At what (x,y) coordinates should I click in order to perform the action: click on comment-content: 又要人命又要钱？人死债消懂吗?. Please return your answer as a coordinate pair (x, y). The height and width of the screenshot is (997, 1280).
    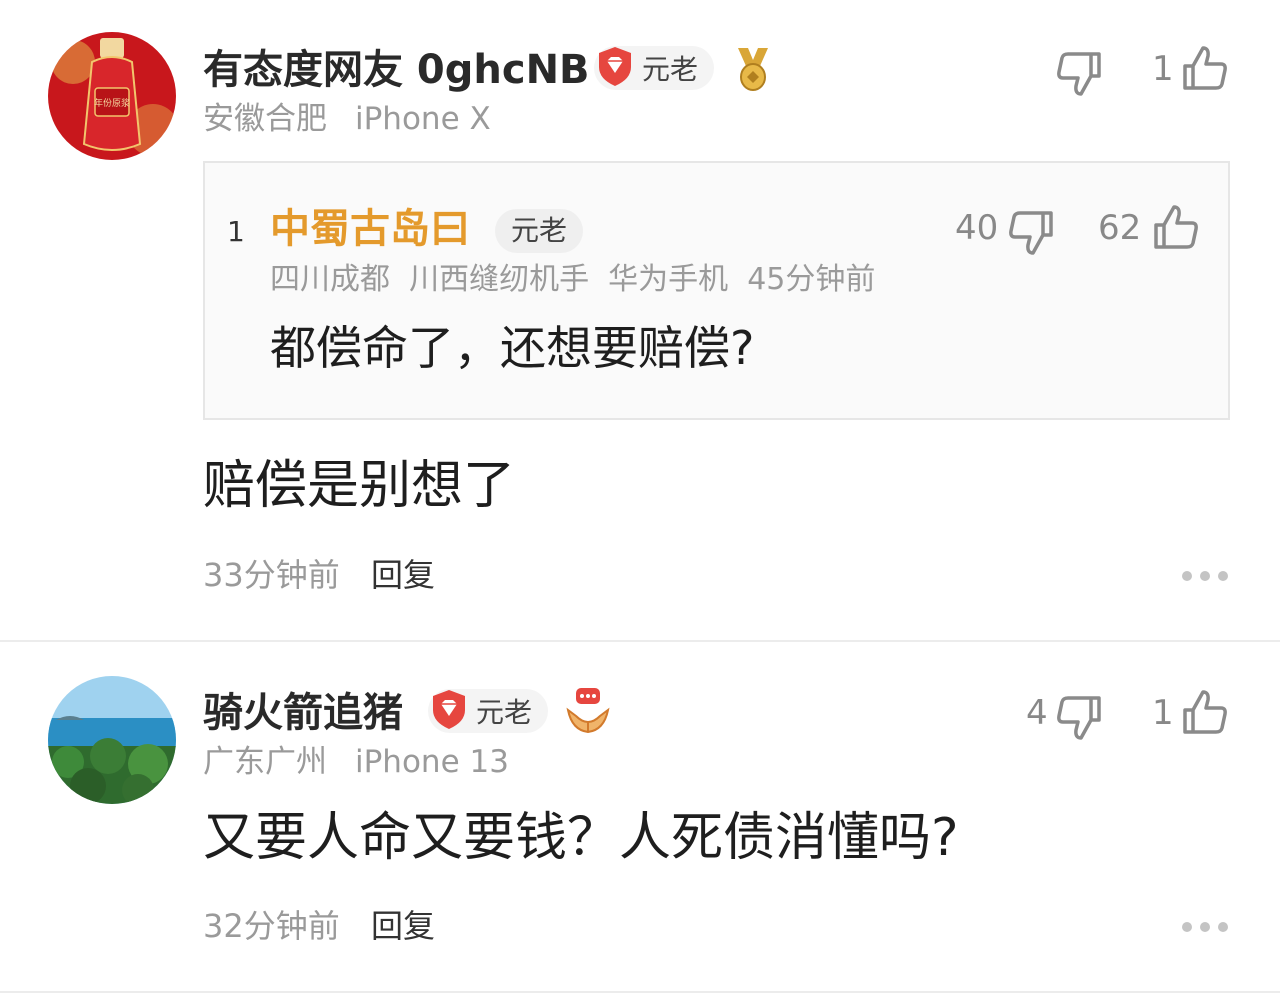
    Looking at the image, I should click on (581, 838).